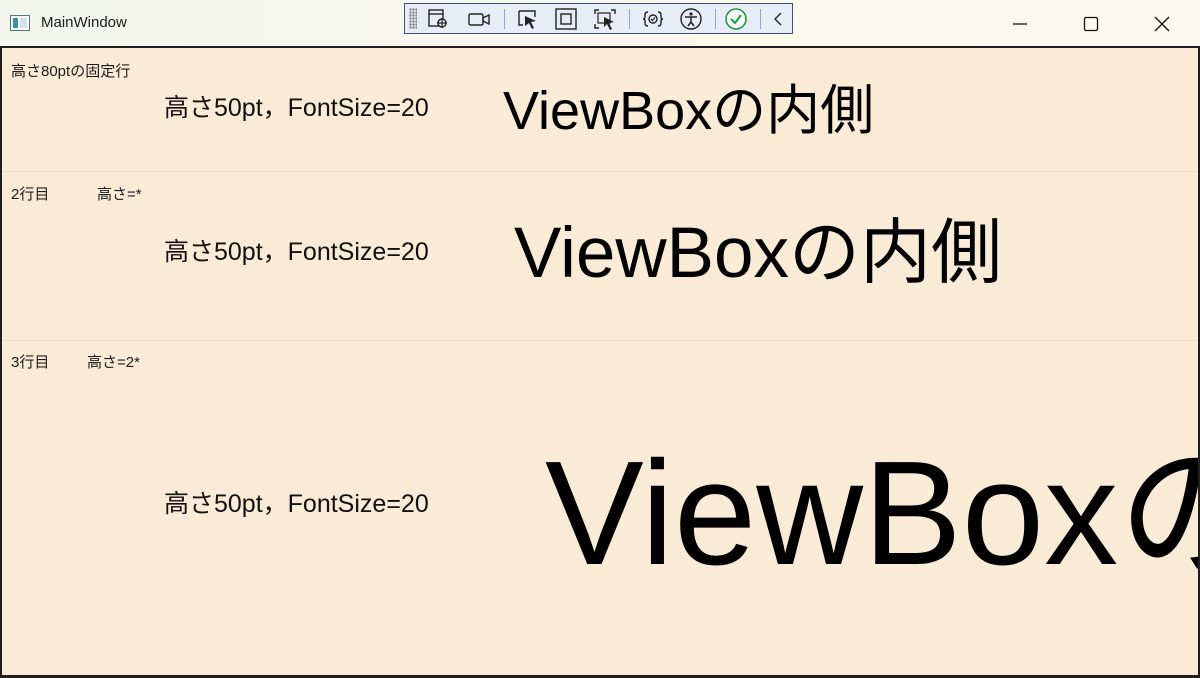 This screenshot has height=678, width=1200. What do you see at coordinates (84, 22) in the screenshot?
I see `window-title: MainWindow` at bounding box center [84, 22].